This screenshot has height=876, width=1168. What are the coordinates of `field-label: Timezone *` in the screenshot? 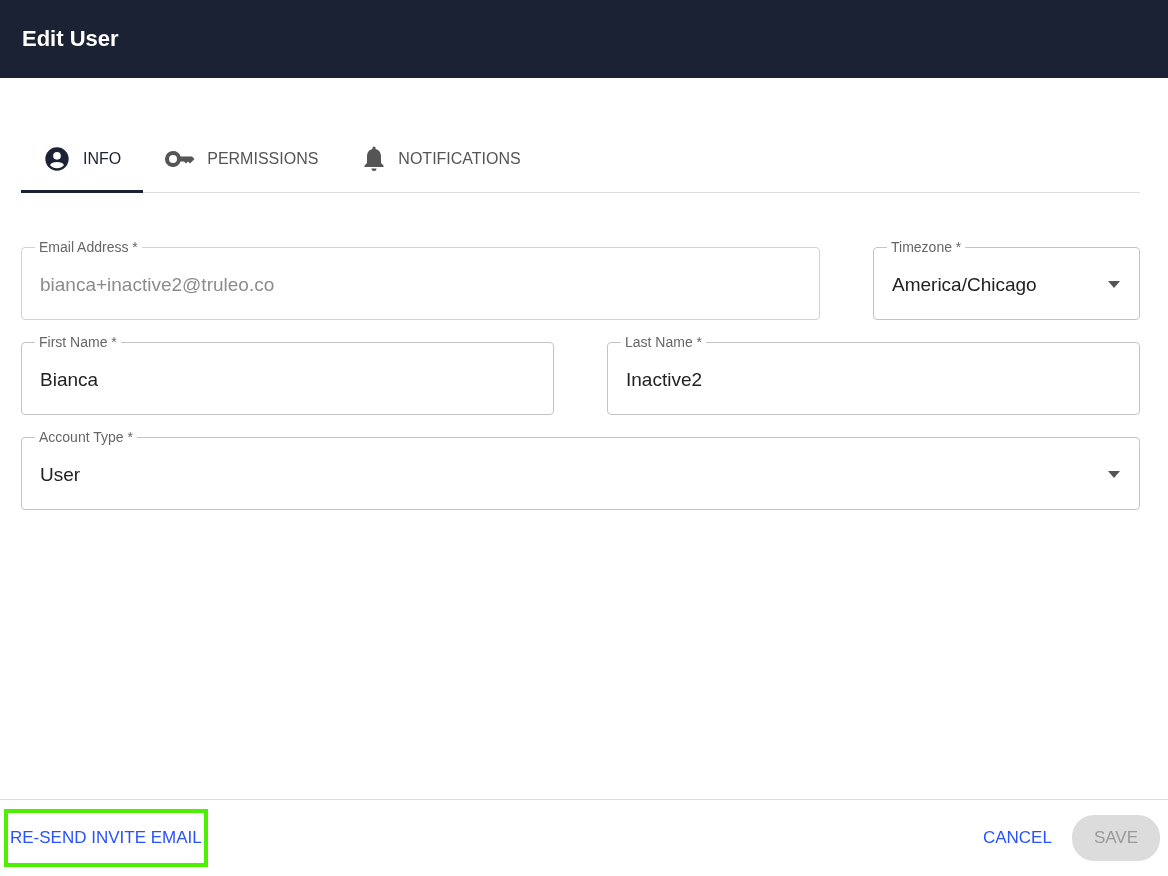 It's located at (926, 247).